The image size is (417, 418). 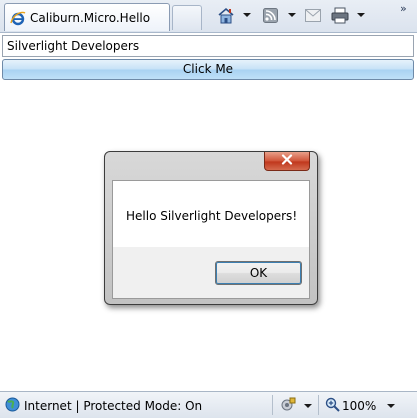 I want to click on dialog-body: Hello Silverlight Developers! OK, so click(x=211, y=239).